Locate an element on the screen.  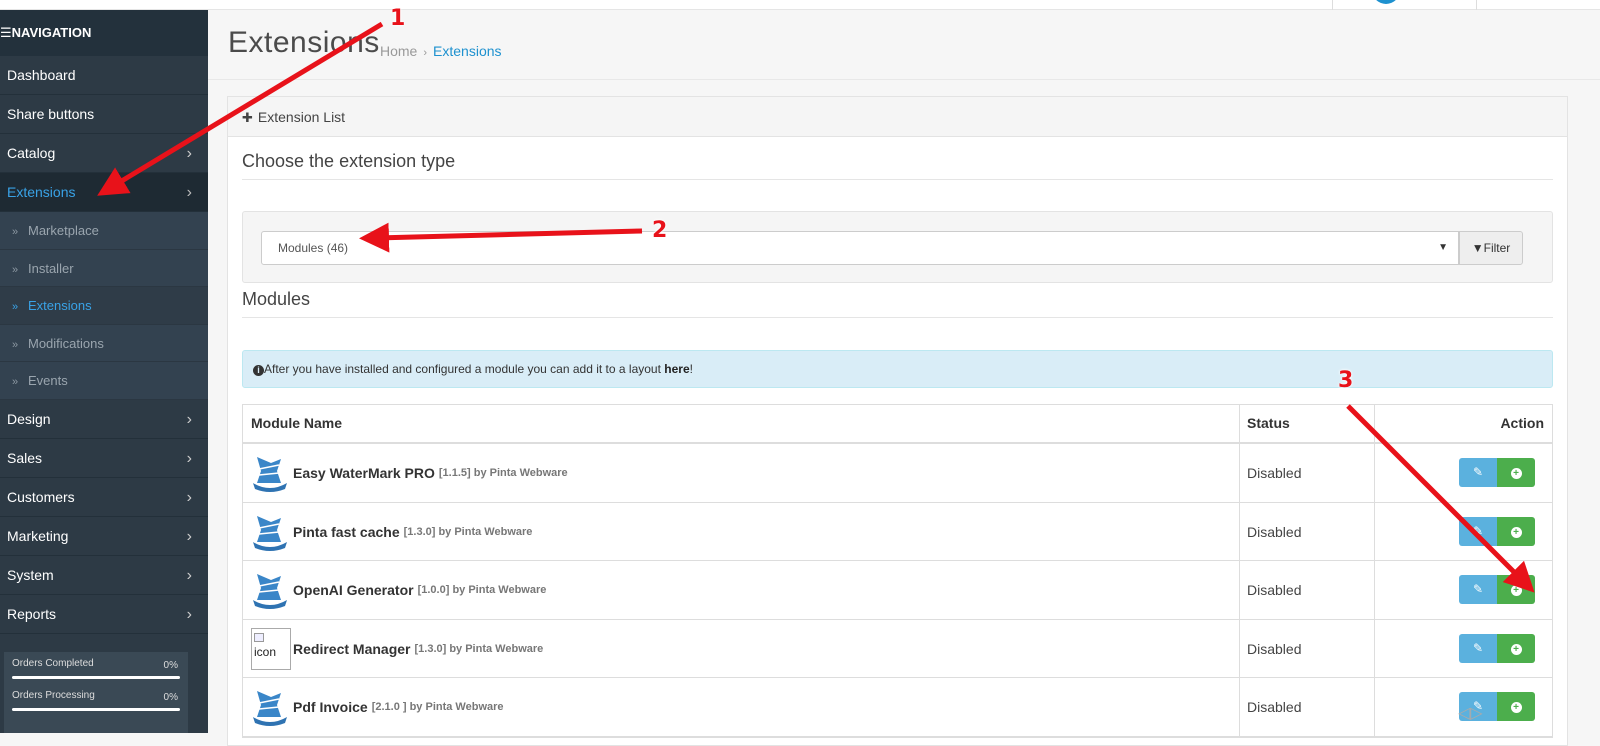
choose-type-title: Choose the extension type is located at coordinates (349, 161).